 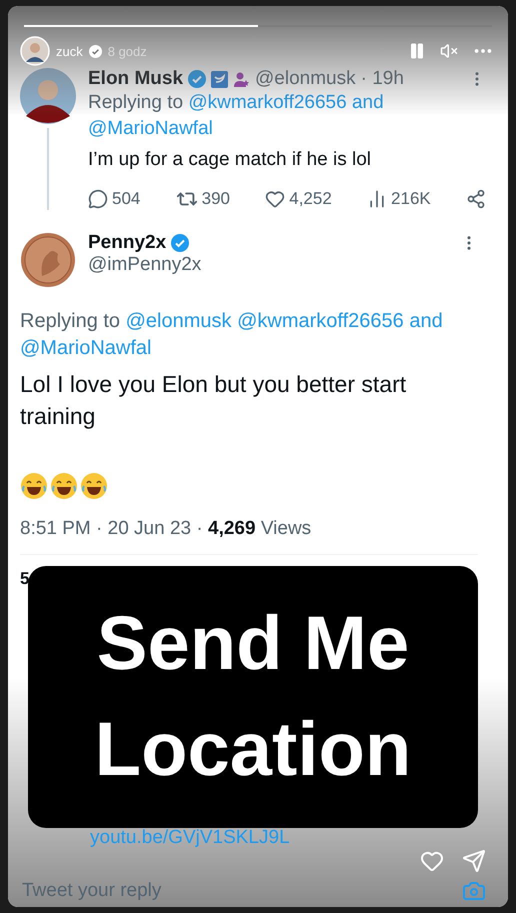 I want to click on author-handle: @elonmusk, so click(x=305, y=79).